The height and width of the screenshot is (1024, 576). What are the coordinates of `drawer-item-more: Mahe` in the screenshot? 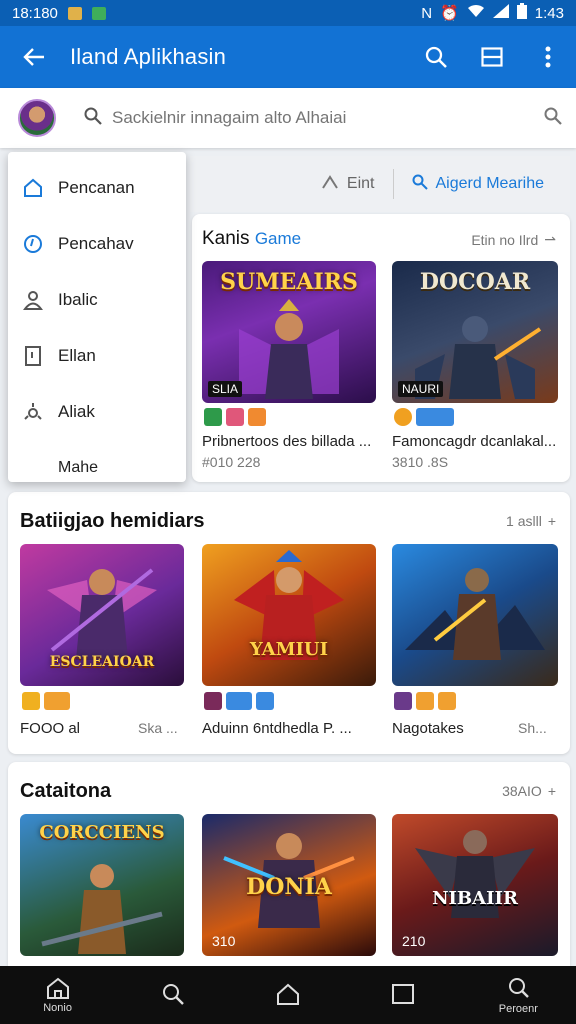 It's located at (97, 468).